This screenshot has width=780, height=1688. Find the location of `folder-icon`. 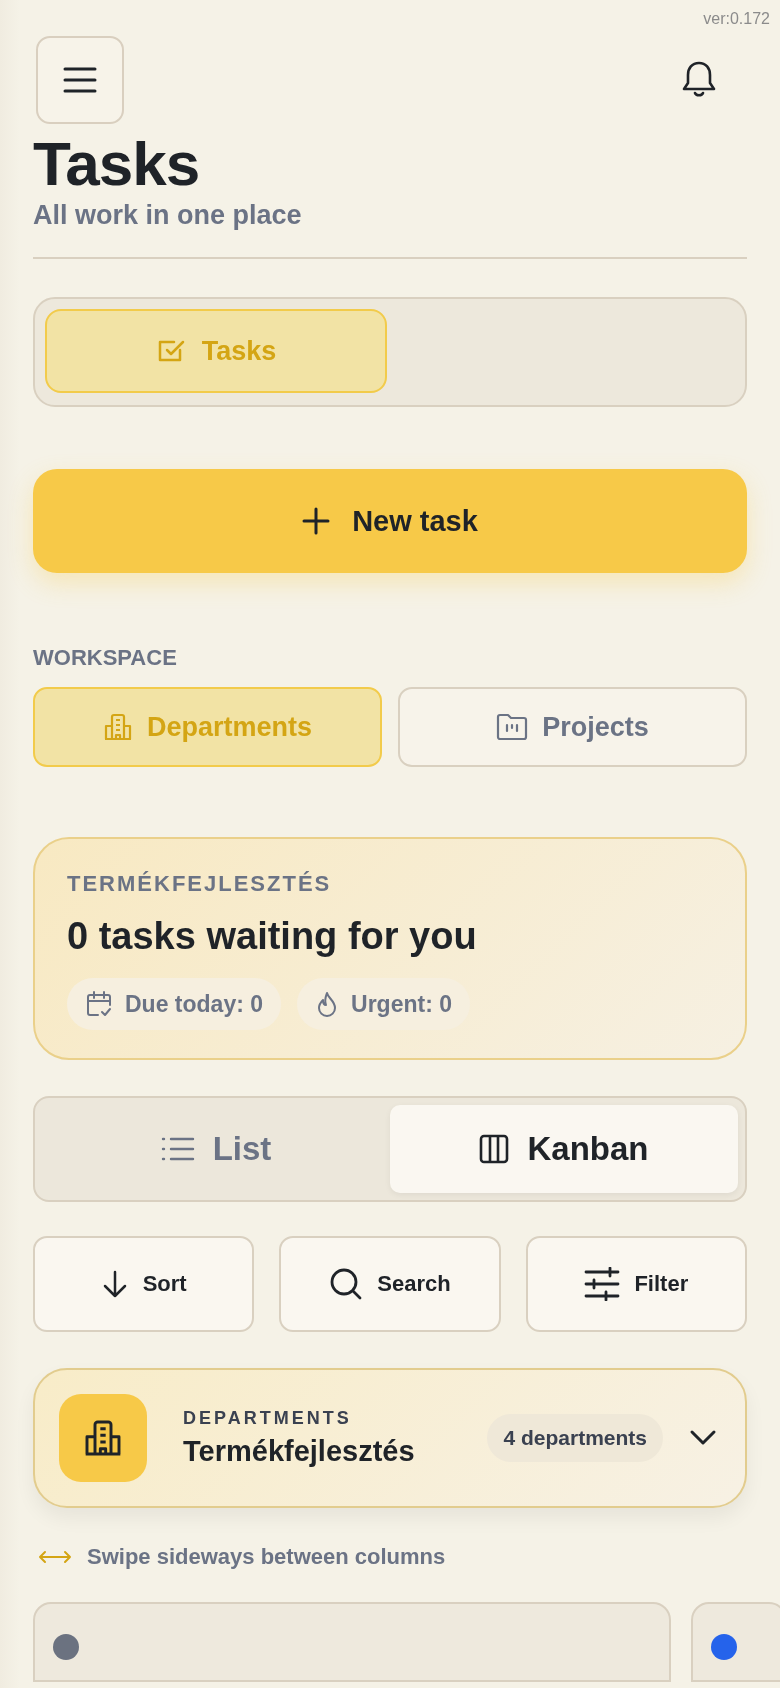

folder-icon is located at coordinates (512, 727).